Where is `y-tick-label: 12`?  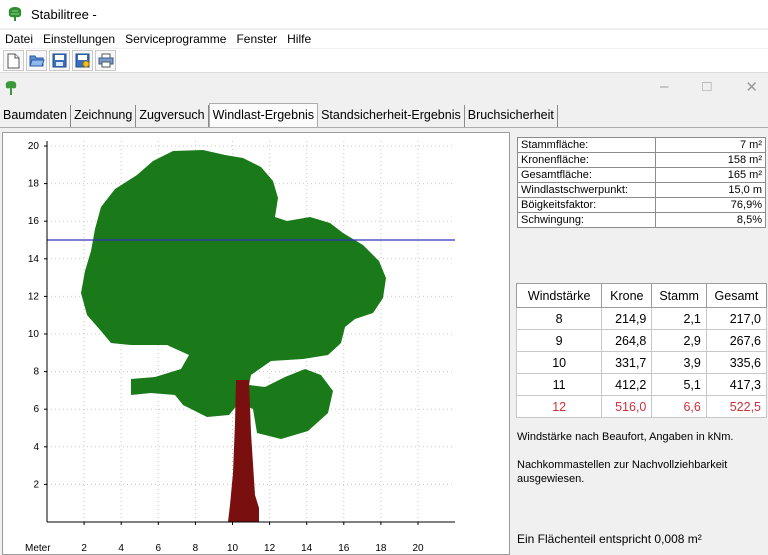 y-tick-label: 12 is located at coordinates (34, 296).